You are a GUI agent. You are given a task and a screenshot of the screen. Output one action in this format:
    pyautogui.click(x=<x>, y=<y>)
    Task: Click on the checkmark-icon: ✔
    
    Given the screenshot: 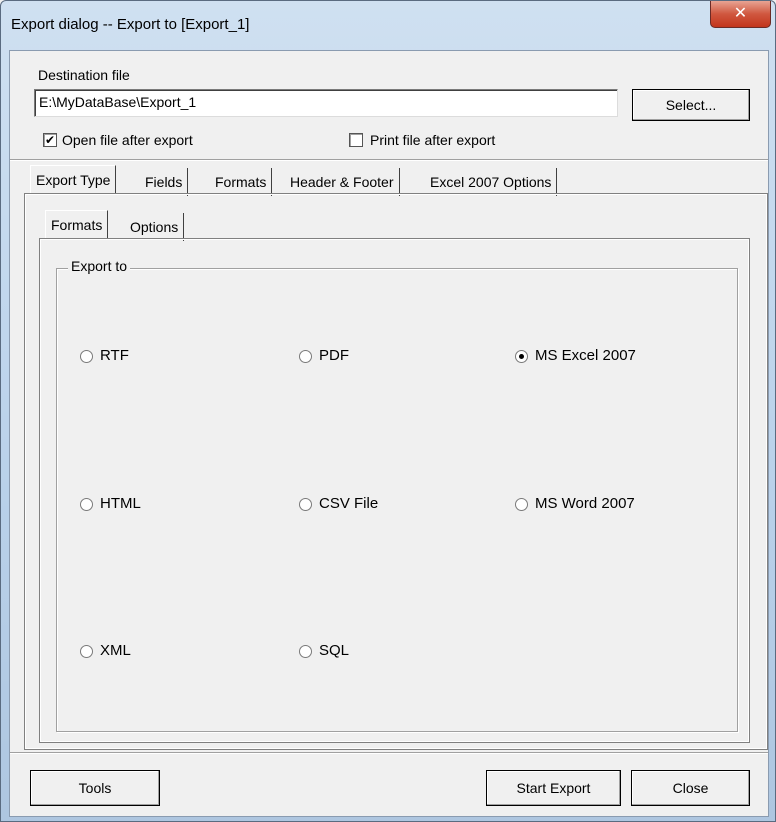 What is the action you would take?
    pyautogui.click(x=50, y=140)
    